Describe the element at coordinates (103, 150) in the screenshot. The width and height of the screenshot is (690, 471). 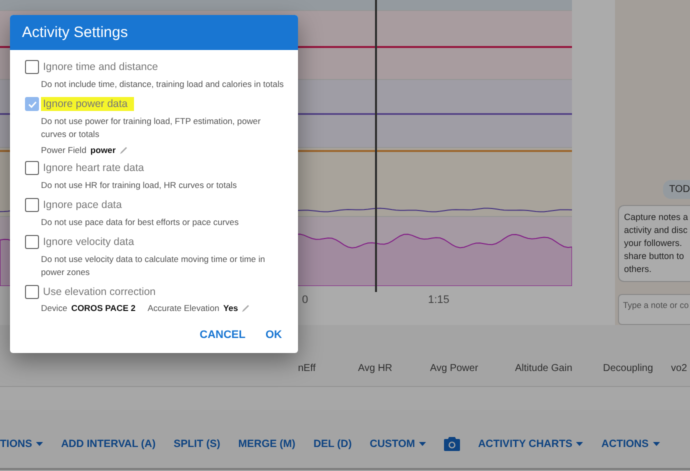
I see `field-value: power` at that location.